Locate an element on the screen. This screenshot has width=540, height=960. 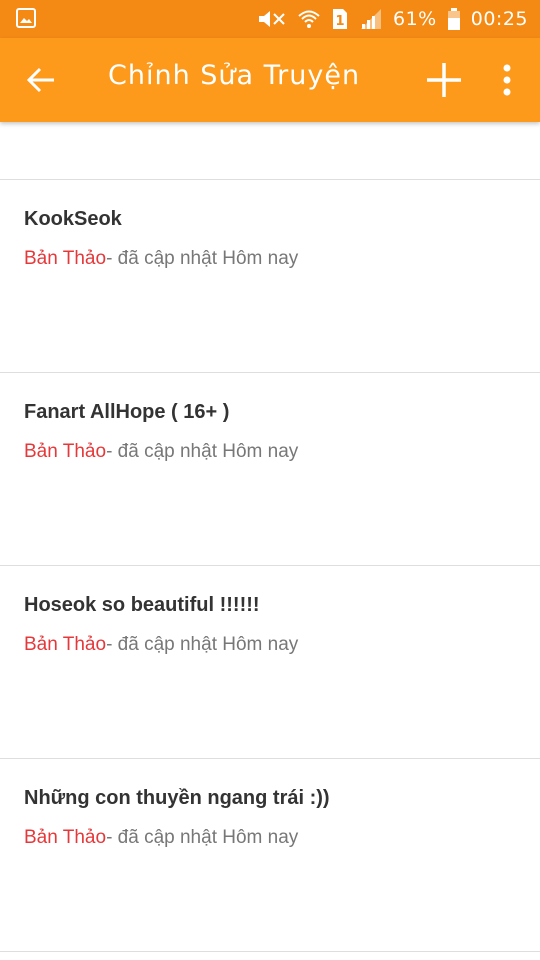
mute-icon is located at coordinates (272, 19).